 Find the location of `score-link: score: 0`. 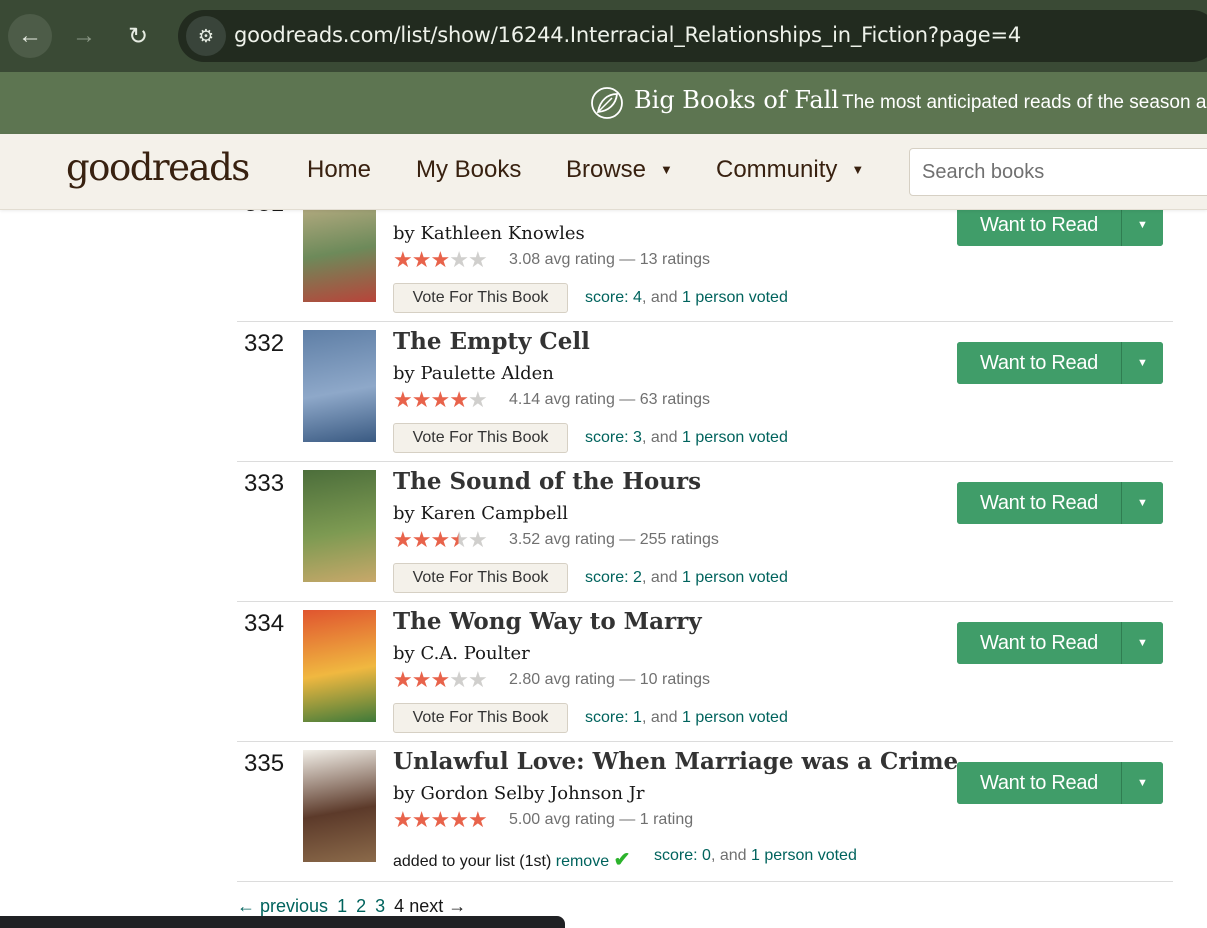

score-link: score: 0 is located at coordinates (682, 855).